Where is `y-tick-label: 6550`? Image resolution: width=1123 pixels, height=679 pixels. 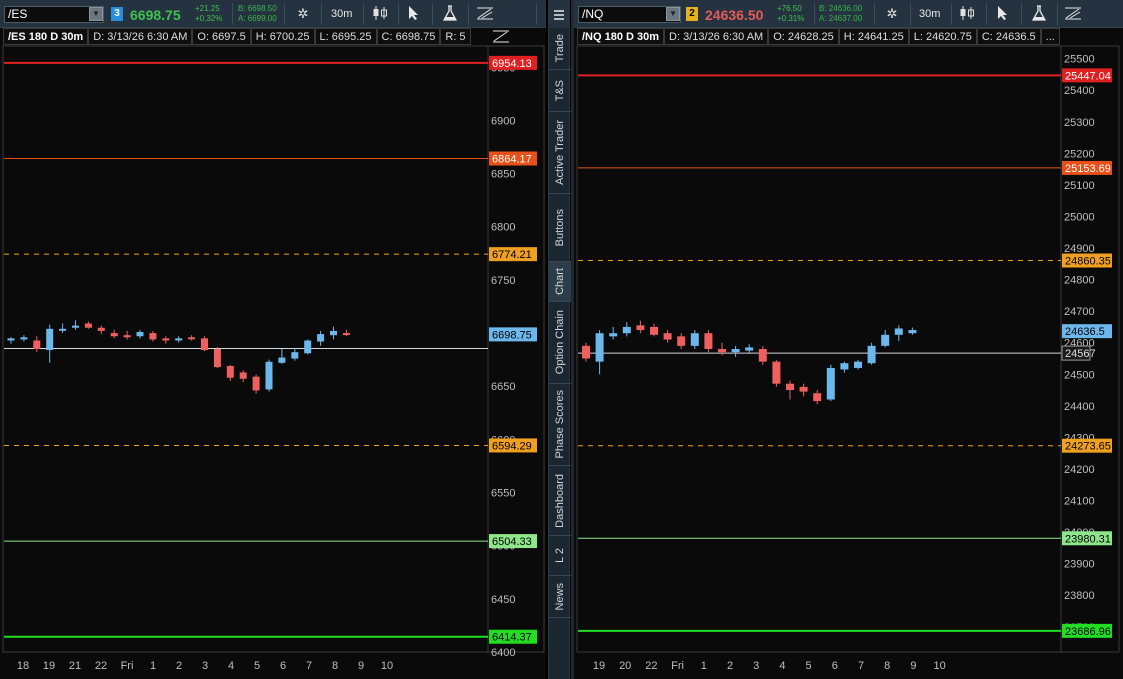 y-tick-label: 6550 is located at coordinates (503, 494).